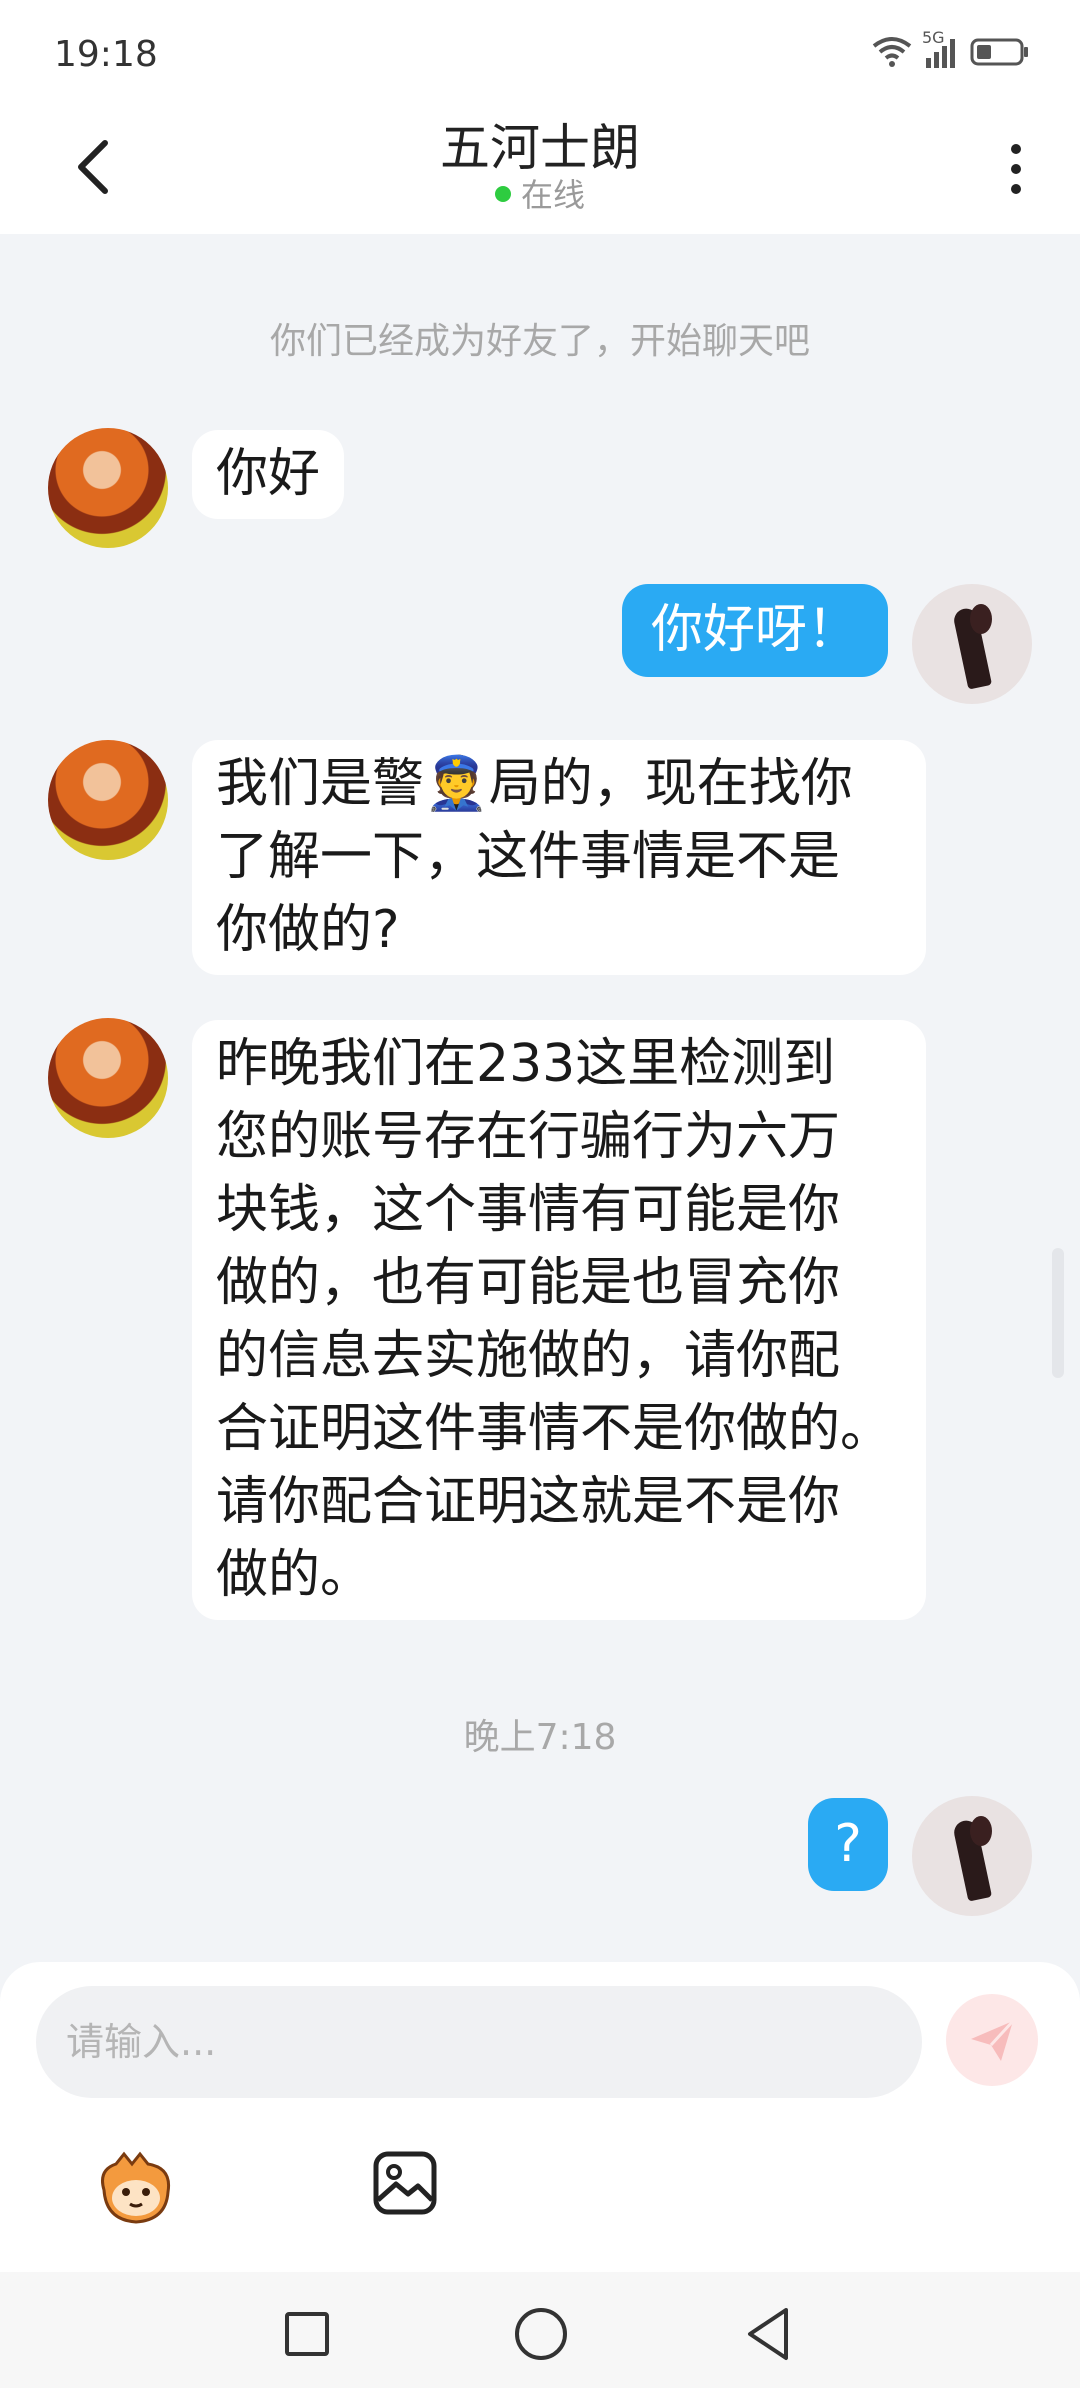 The width and height of the screenshot is (1080, 2388). Describe the element at coordinates (554, 1429) in the screenshot. I see `message-line: 合证明这件事情不是你做的。` at that location.